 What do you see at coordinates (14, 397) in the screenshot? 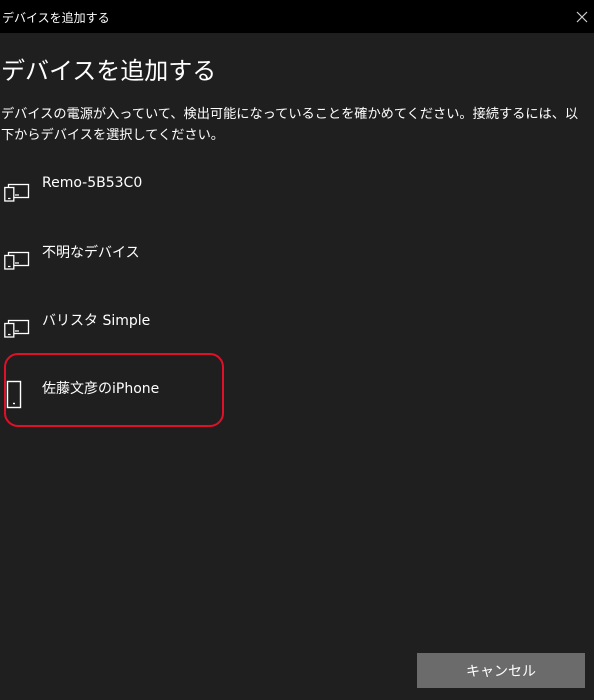
I see `phone-icon` at bounding box center [14, 397].